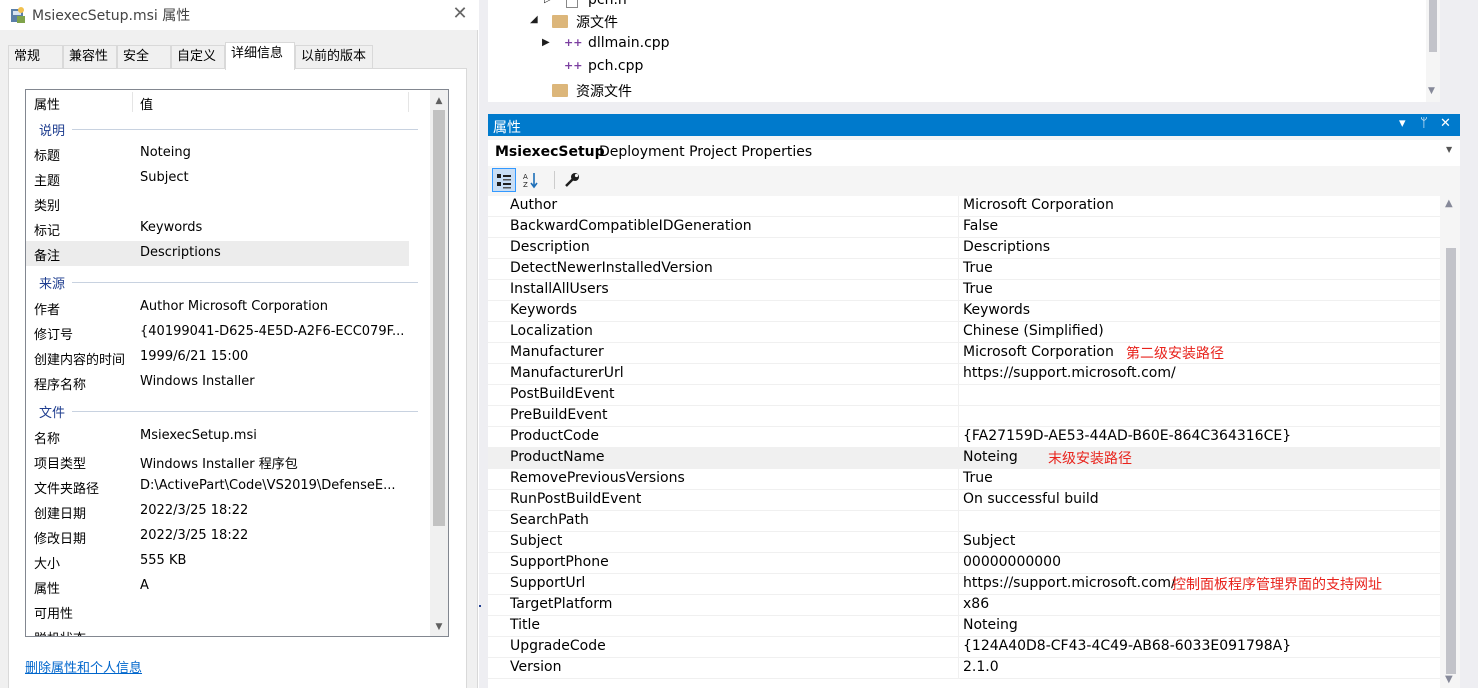 The height and width of the screenshot is (688, 1478). Describe the element at coordinates (217, 436) in the screenshot. I see `list-item: 名称 MsiexecSetup.msi` at that location.